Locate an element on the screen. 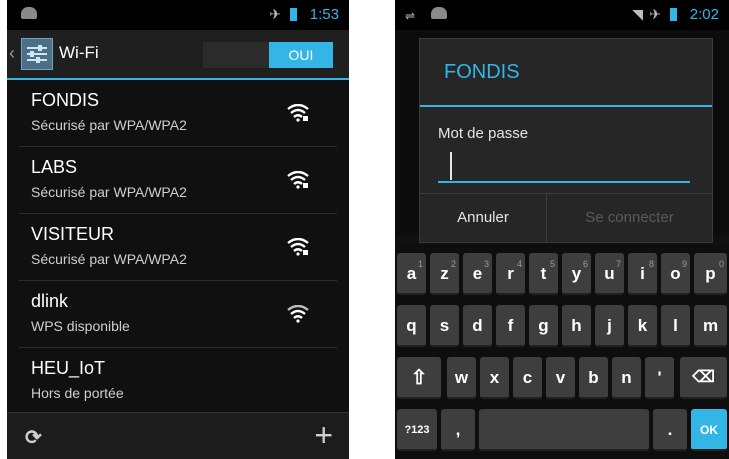 This screenshot has width=729, height=459. network-ssid: FONDIS is located at coordinates (65, 100).